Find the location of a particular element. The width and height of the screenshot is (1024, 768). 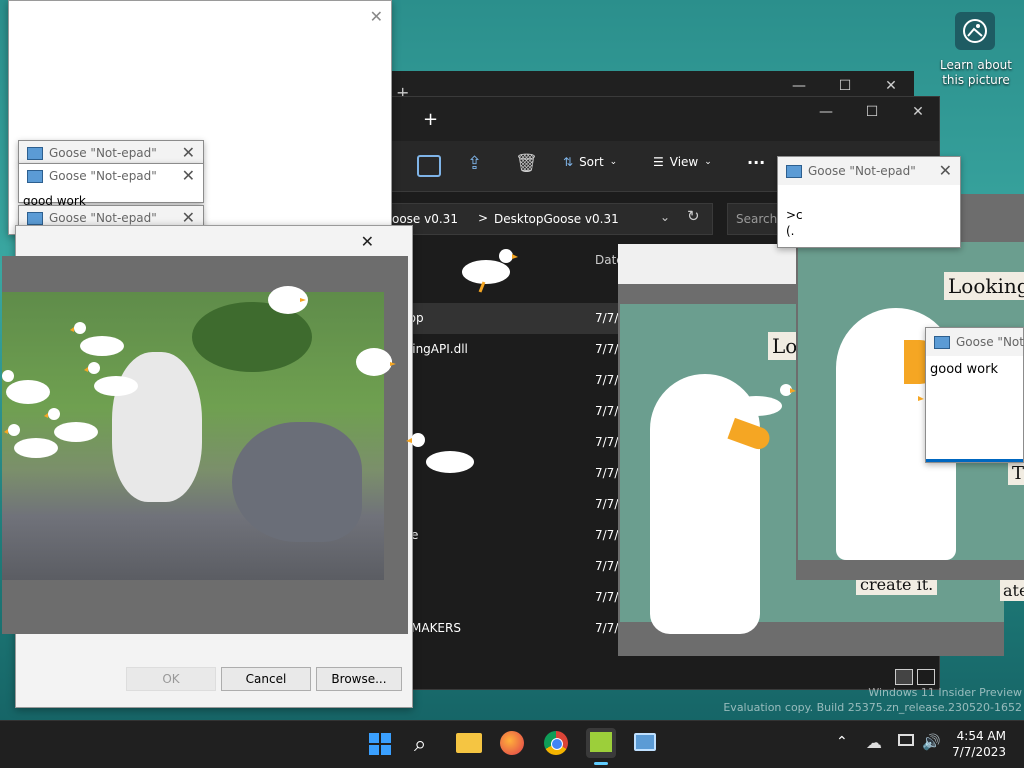

goose-app-icon is located at coordinates (601, 743).